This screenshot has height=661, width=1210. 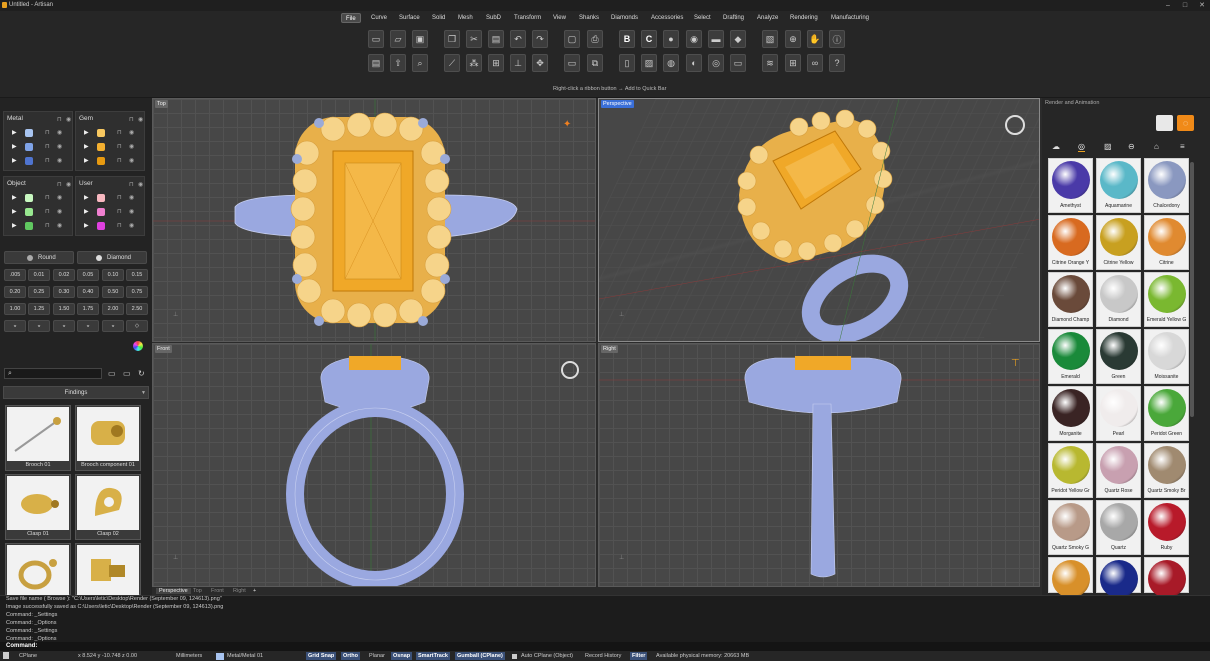 What do you see at coordinates (649, 63) in the screenshot?
I see `image-icon: ▨` at bounding box center [649, 63].